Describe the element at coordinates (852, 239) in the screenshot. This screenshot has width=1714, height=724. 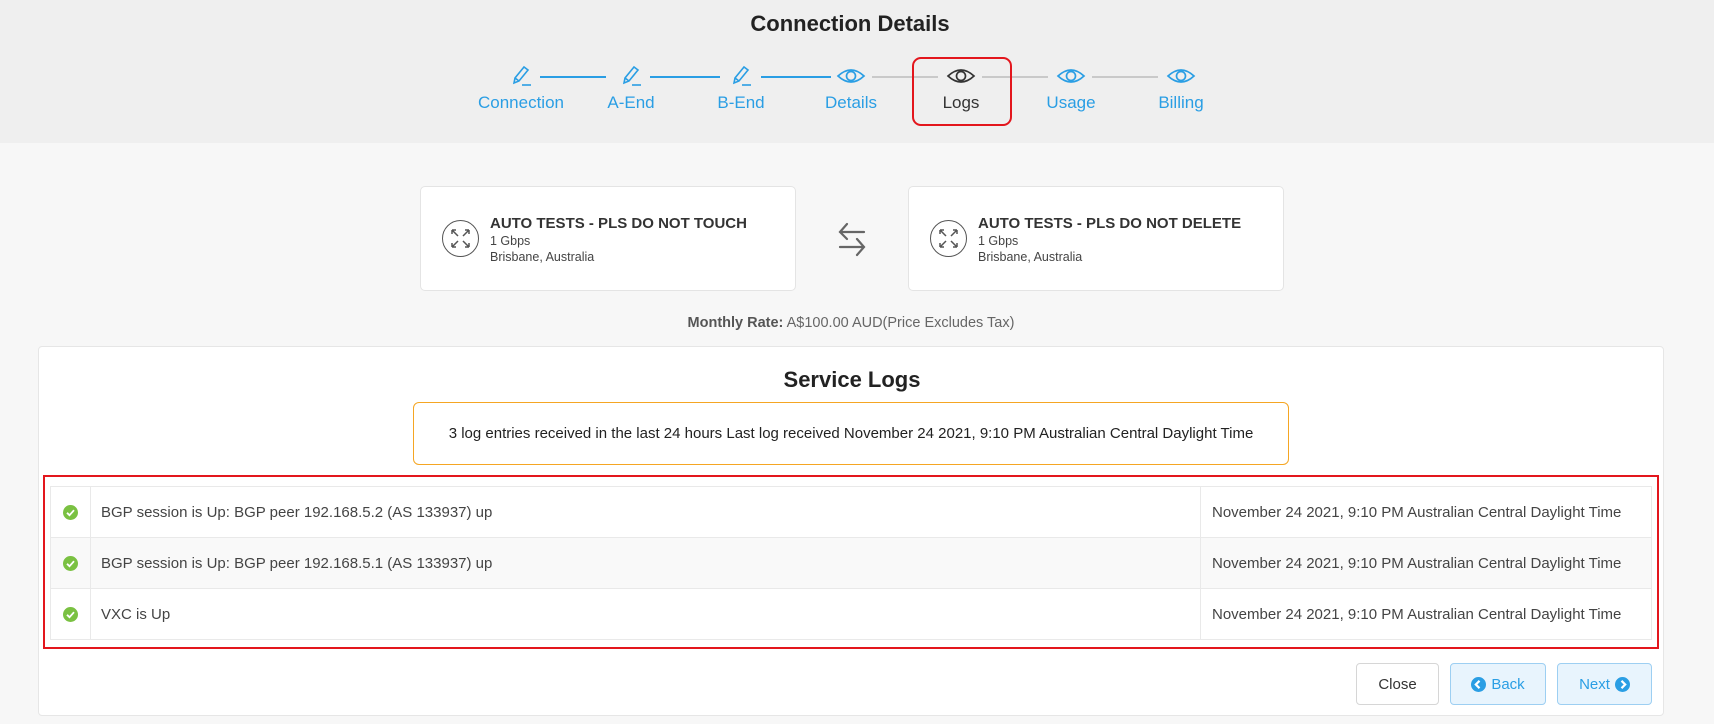
I see `swap-arrows-icon` at that location.